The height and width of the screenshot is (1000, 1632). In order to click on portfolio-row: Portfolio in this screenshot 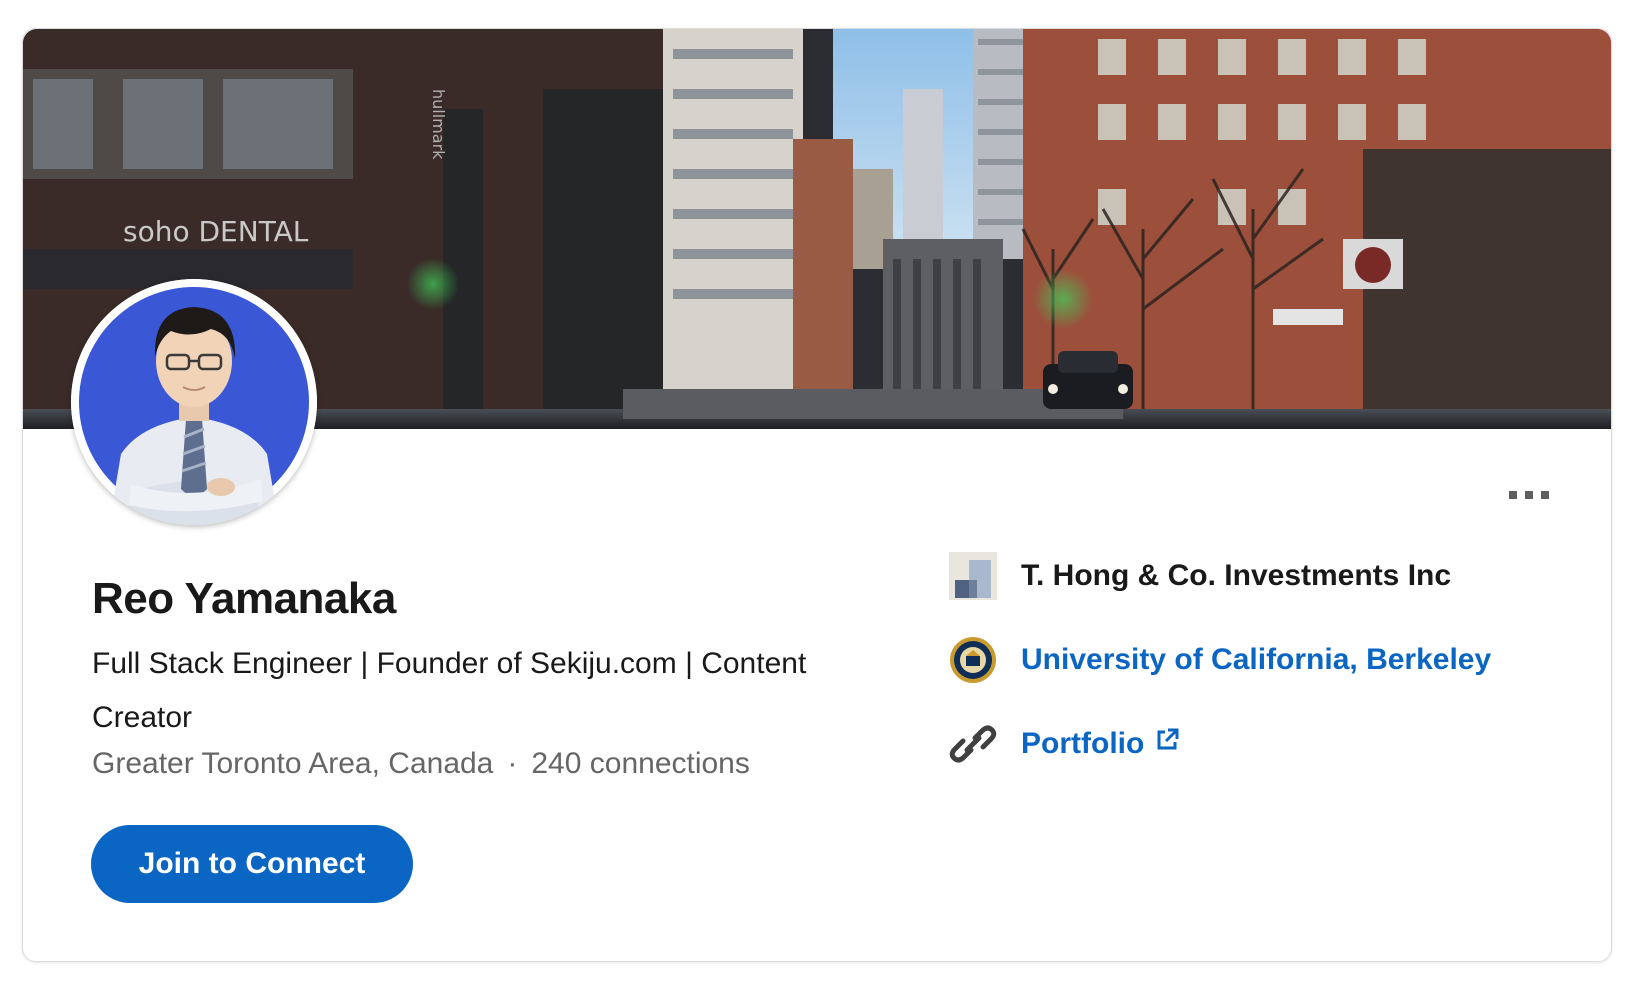, I will do `click(1064, 744)`.